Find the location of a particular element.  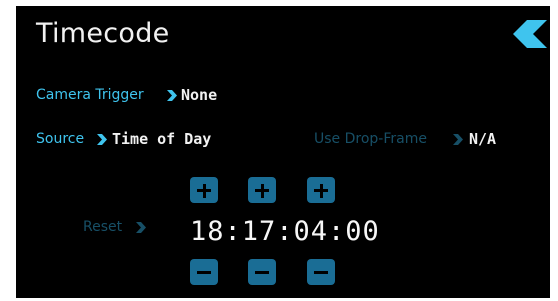

camera-trigger-value: None is located at coordinates (199, 95).